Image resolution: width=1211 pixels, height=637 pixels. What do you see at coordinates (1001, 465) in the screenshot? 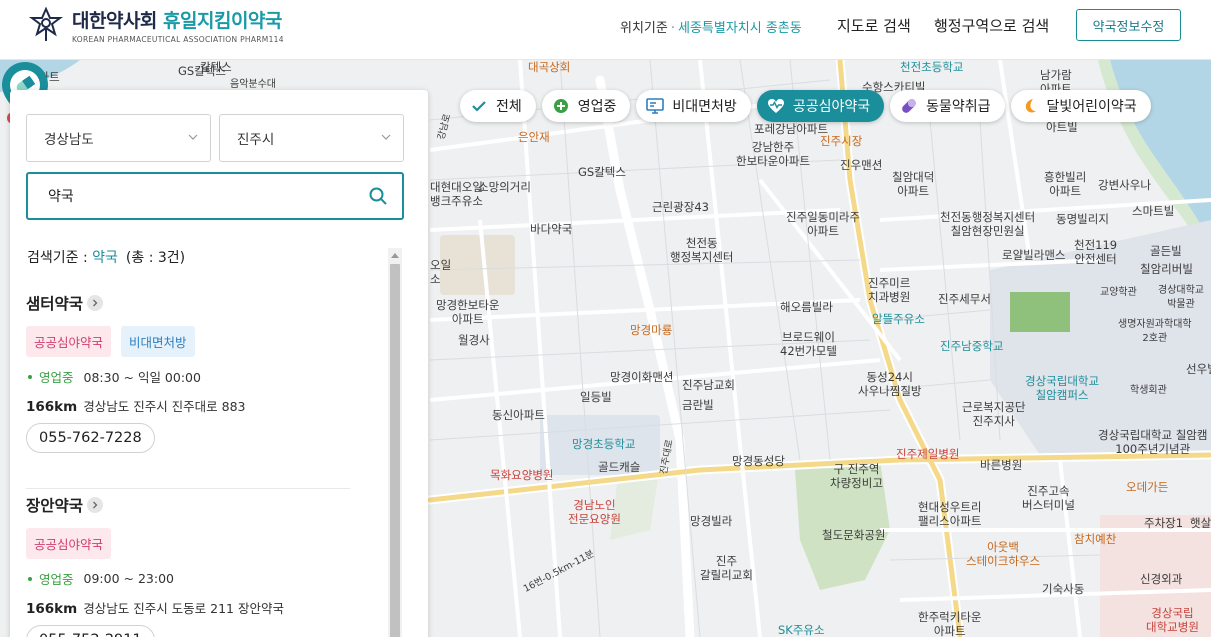
I see `map-poi-label: 바른병원` at bounding box center [1001, 465].